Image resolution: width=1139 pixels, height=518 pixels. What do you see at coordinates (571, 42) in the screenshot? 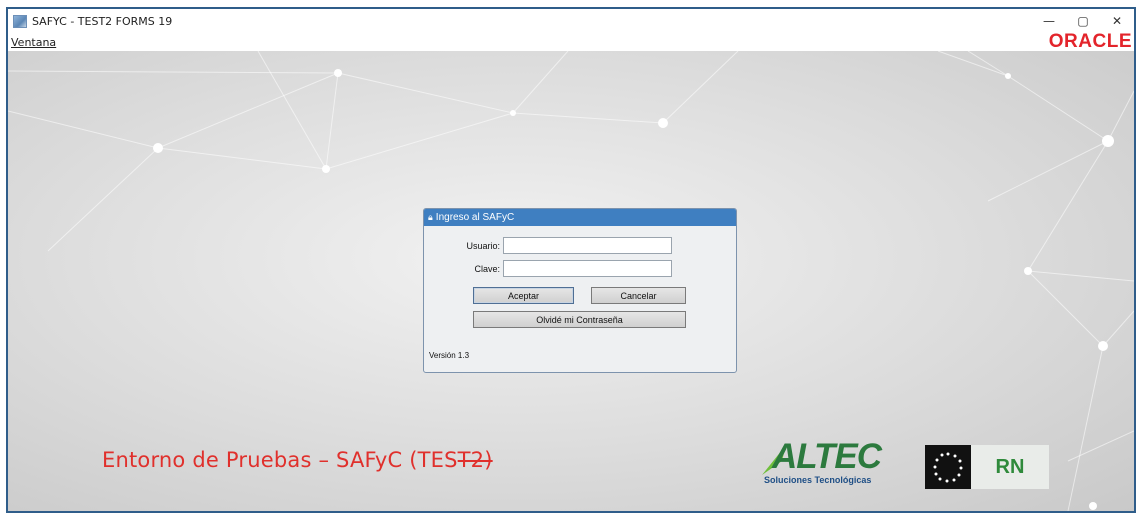
I see `menu-bar: Ventana` at bounding box center [571, 42].